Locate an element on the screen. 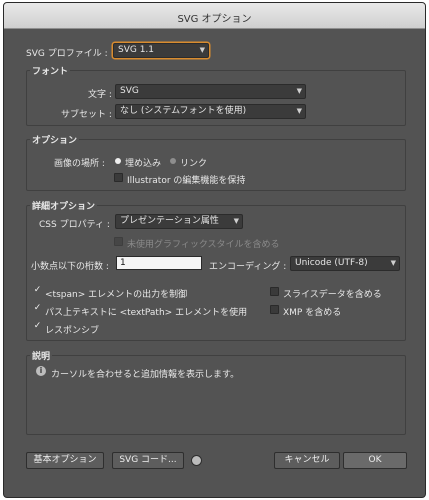 This screenshot has height=500, width=429. css-value: プレゼンテーション属性 is located at coordinates (169, 221).